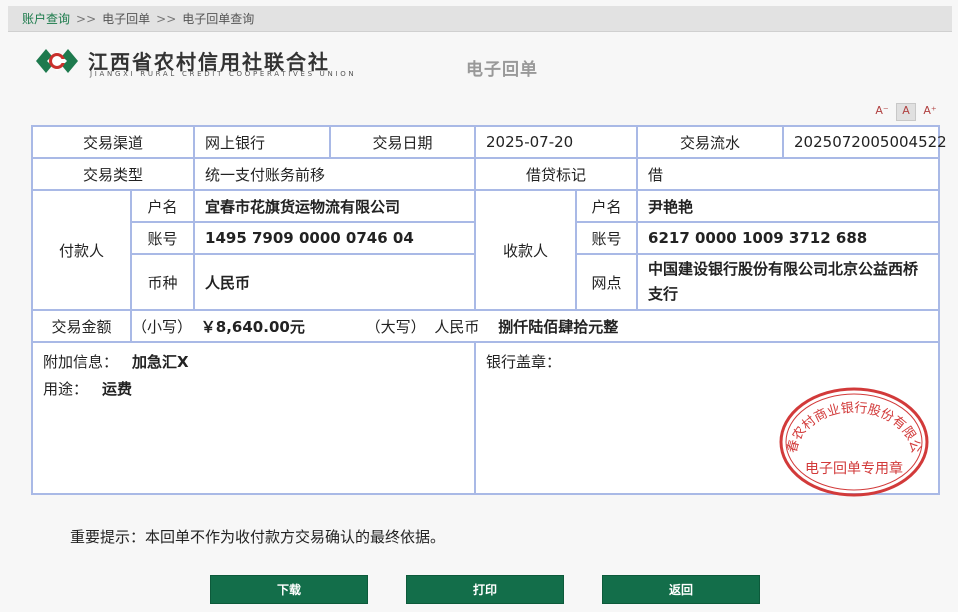 This screenshot has width=958, height=612. What do you see at coordinates (162, 238) in the screenshot?
I see `payer-account-label: 账号` at bounding box center [162, 238].